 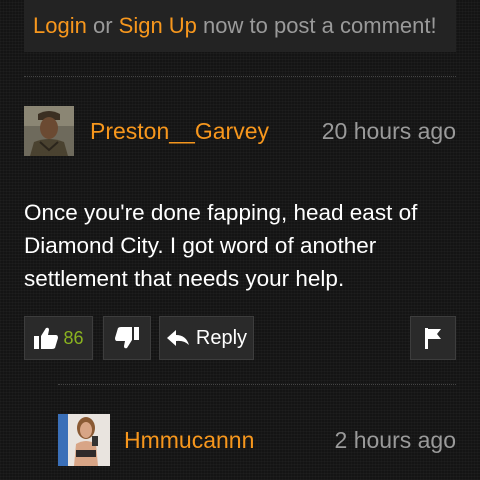 I want to click on flag-button, so click(x=433, y=338).